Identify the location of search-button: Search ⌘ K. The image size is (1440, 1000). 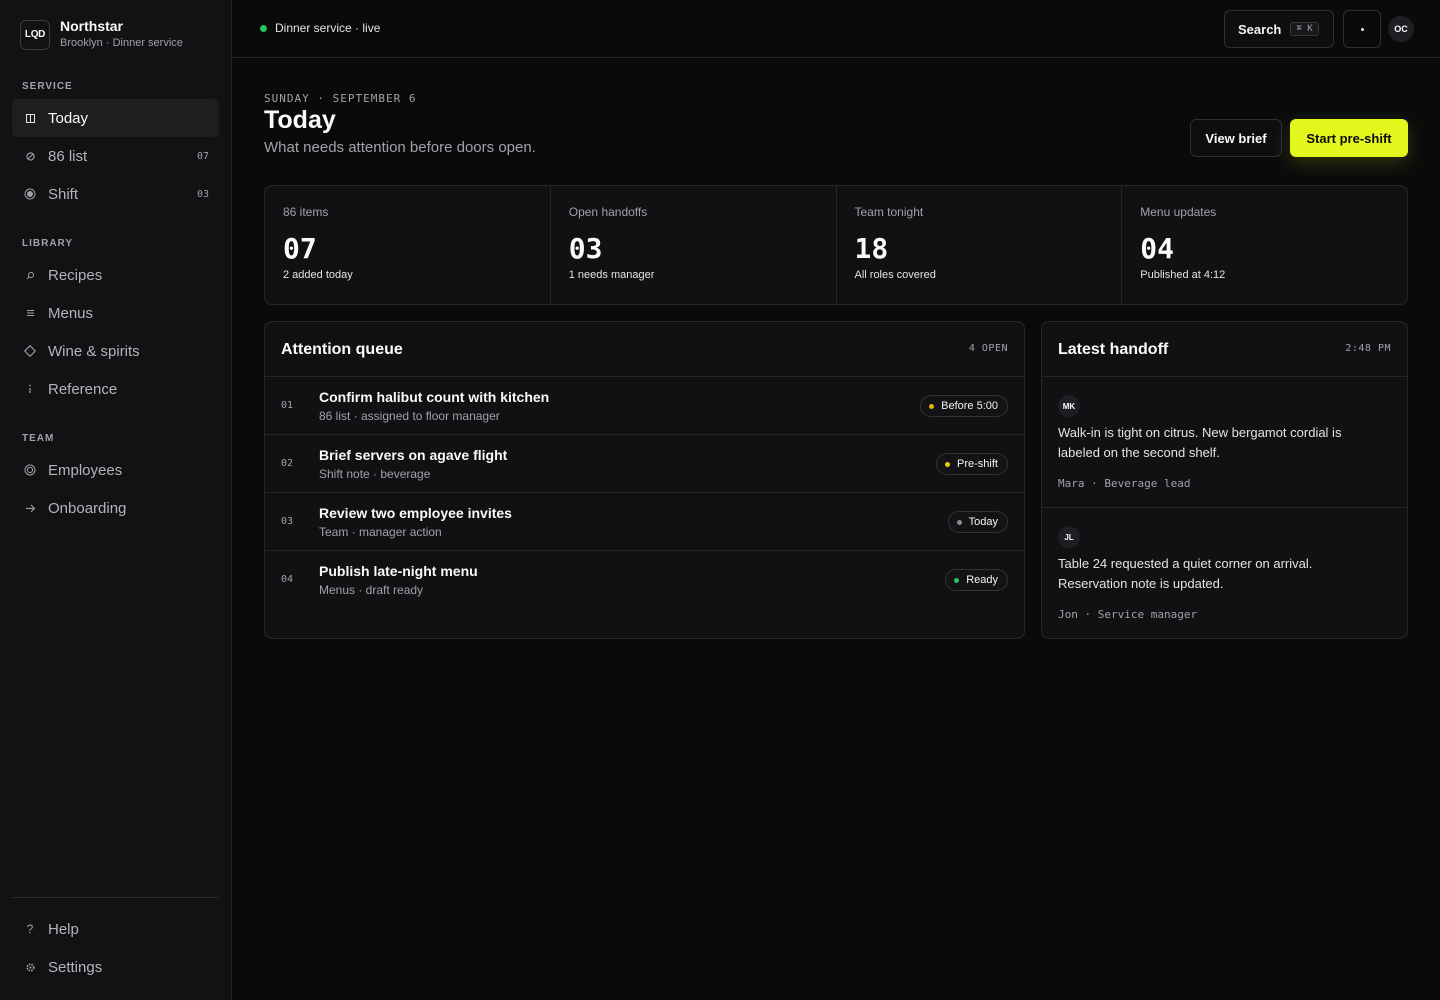
(1279, 29).